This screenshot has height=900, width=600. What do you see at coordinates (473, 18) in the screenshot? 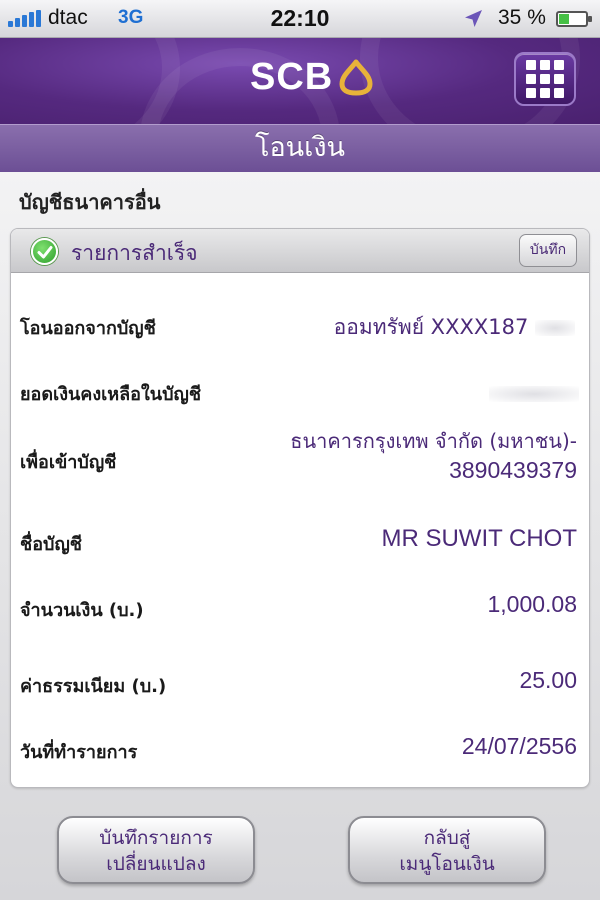
I see `location-arrow-icon` at bounding box center [473, 18].